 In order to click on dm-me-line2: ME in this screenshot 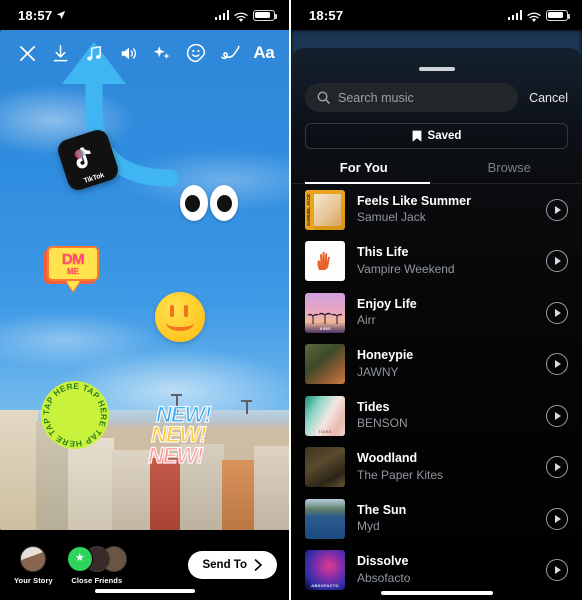, I will do `click(73, 271)`.